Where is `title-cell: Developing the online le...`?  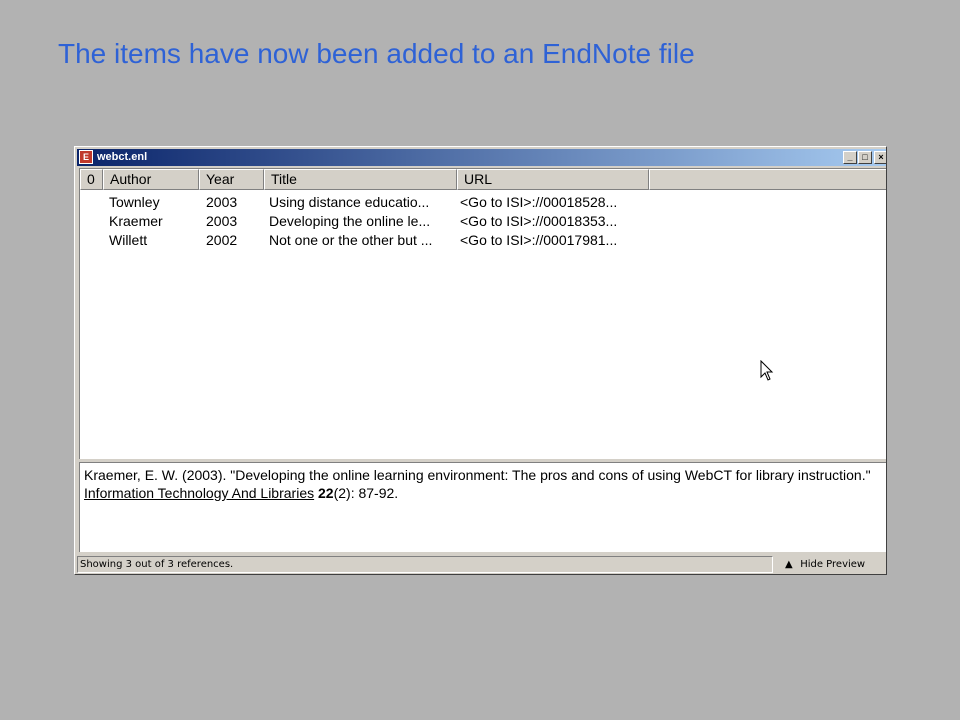
title-cell: Developing the online le... is located at coordinates (350, 221).